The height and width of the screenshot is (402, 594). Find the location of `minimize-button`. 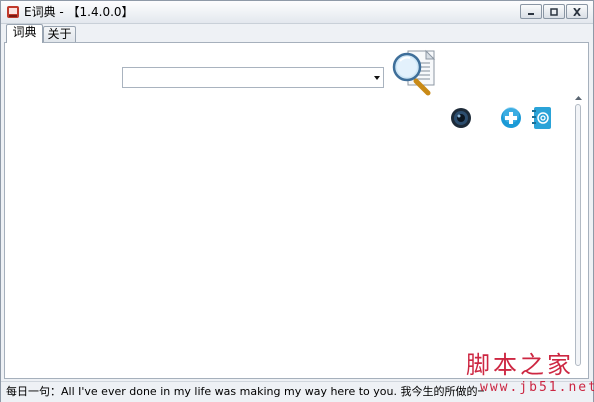

minimize-button is located at coordinates (531, 11).